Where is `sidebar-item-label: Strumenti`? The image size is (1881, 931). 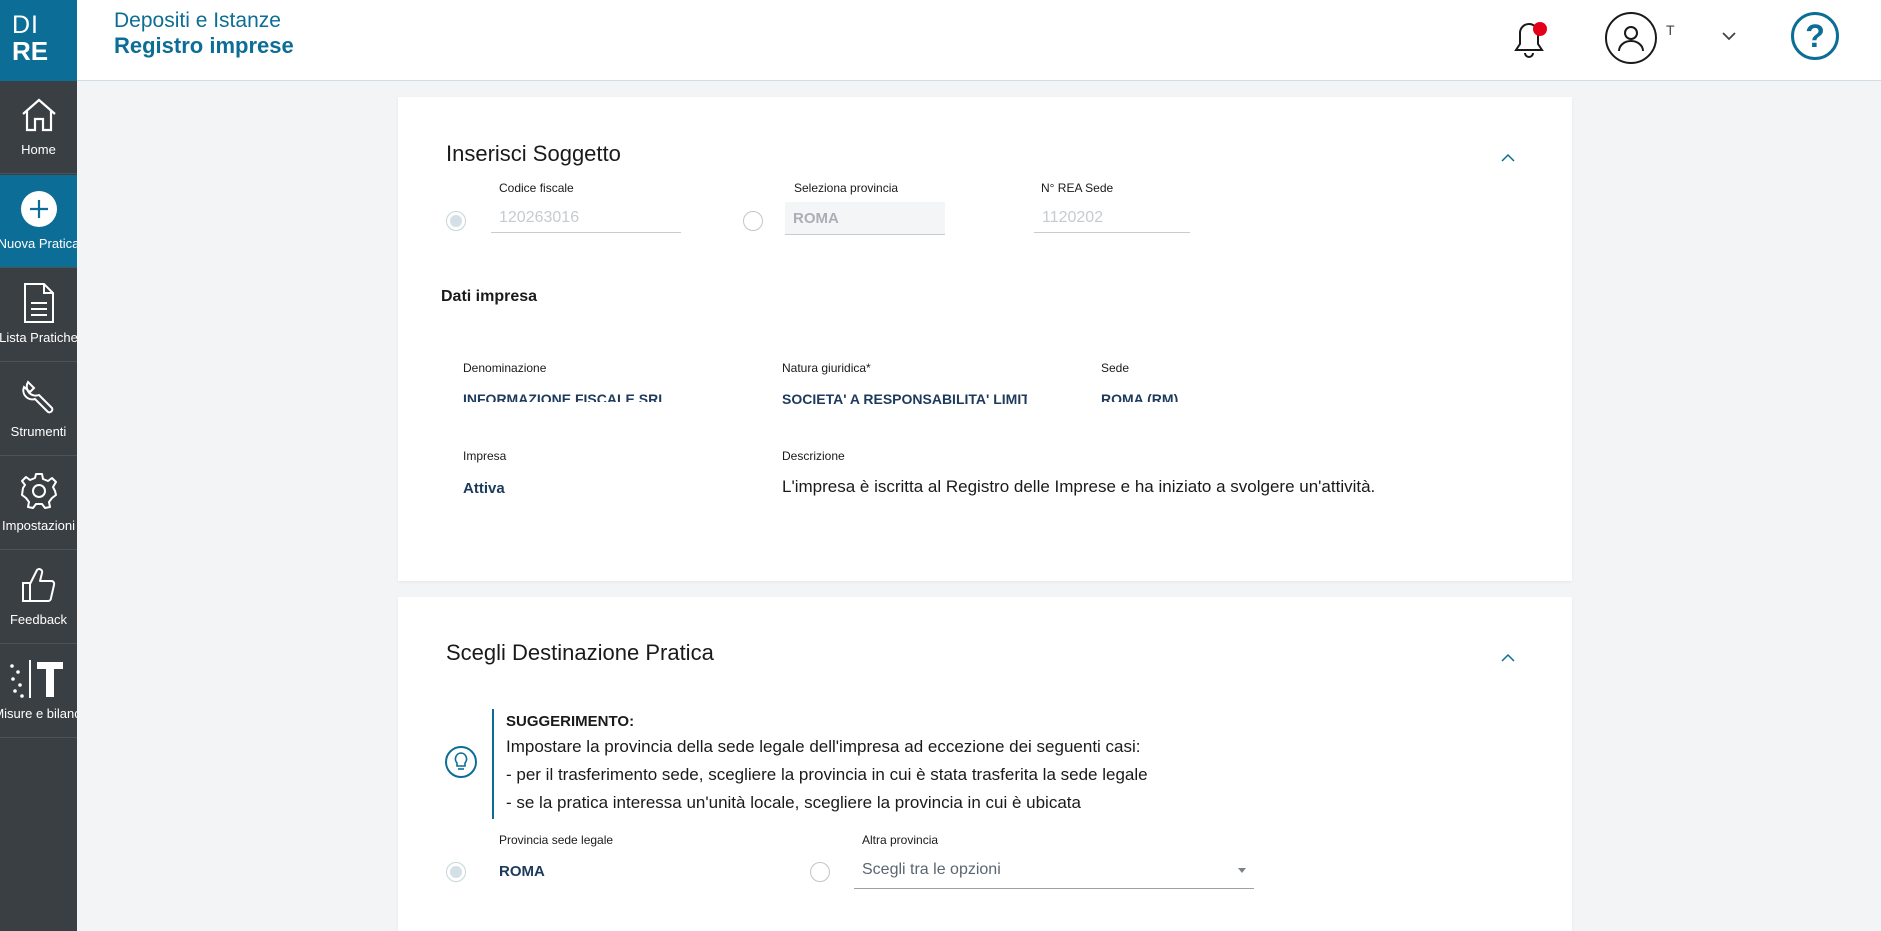
sidebar-item-label: Strumenti is located at coordinates (38, 431).